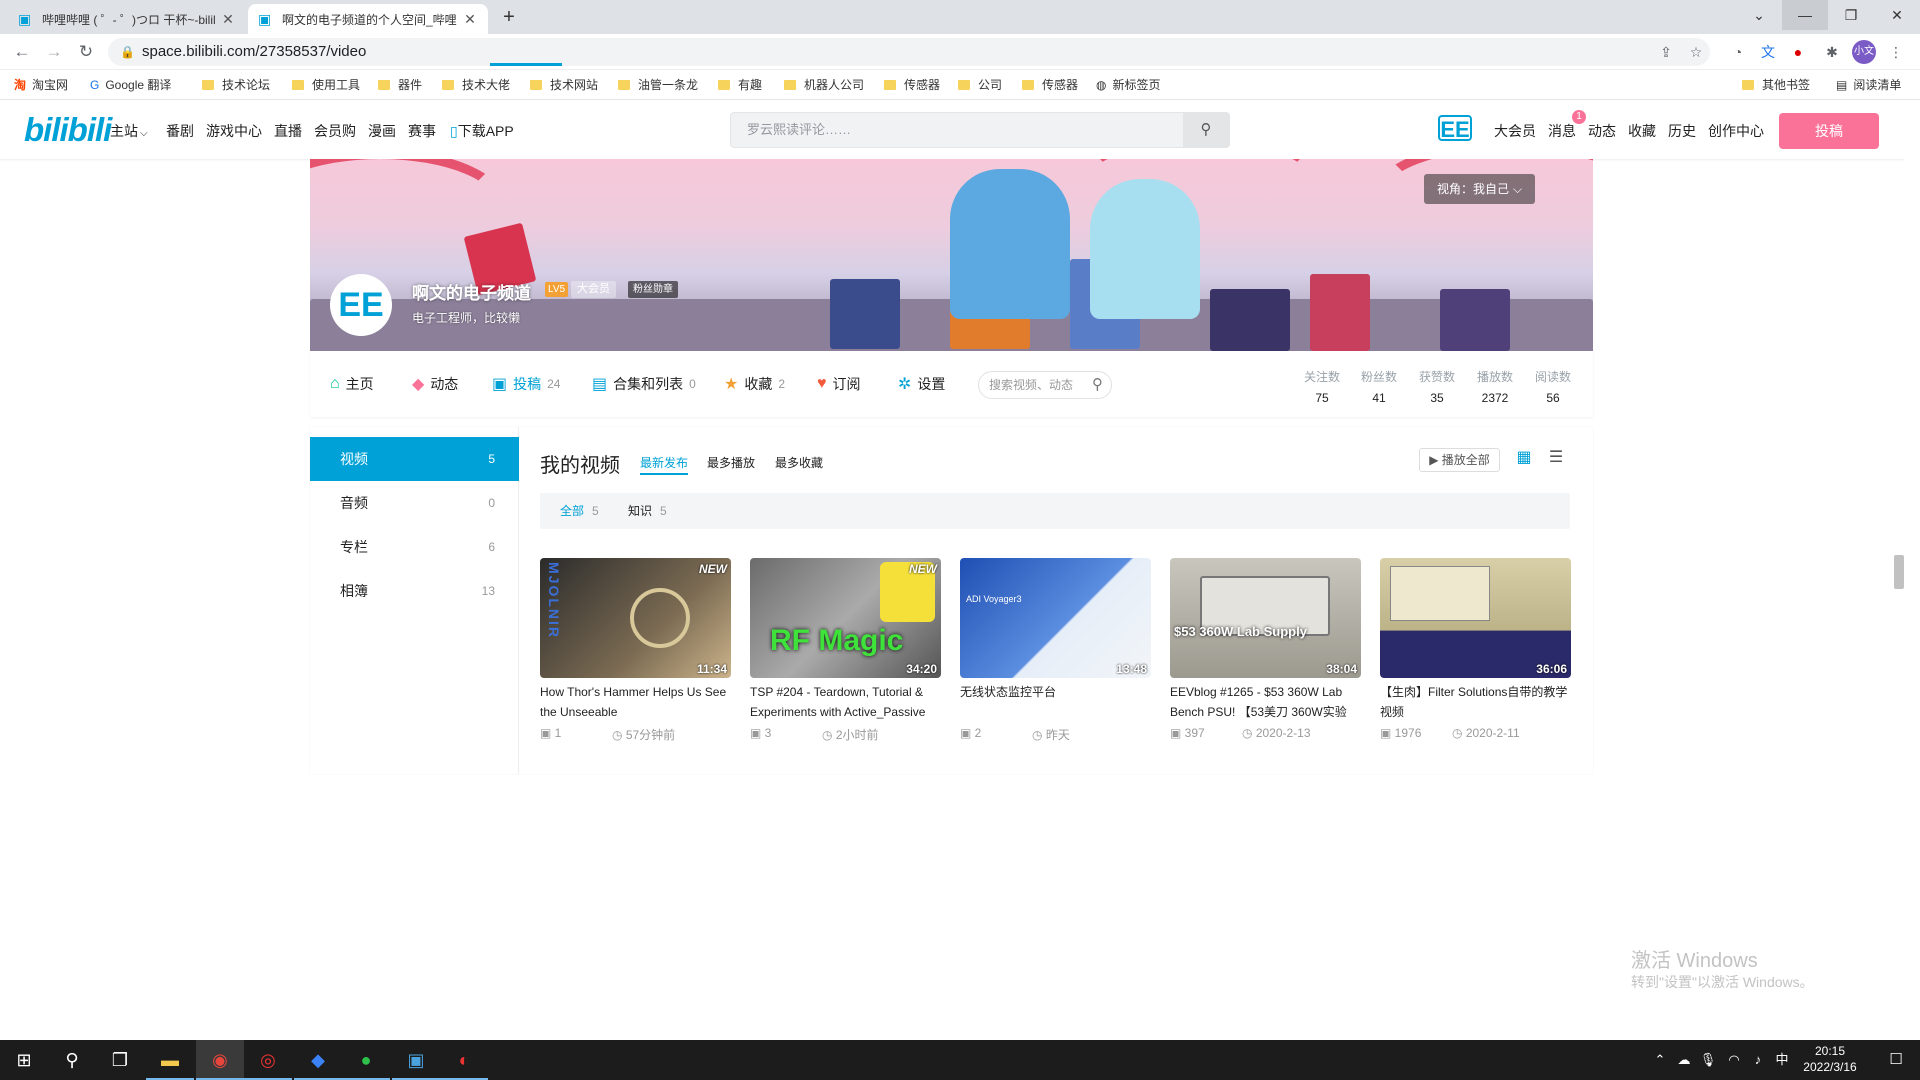 This screenshot has width=1920, height=1080. What do you see at coordinates (1682, 131) in the screenshot?
I see `nav-history: 历史` at bounding box center [1682, 131].